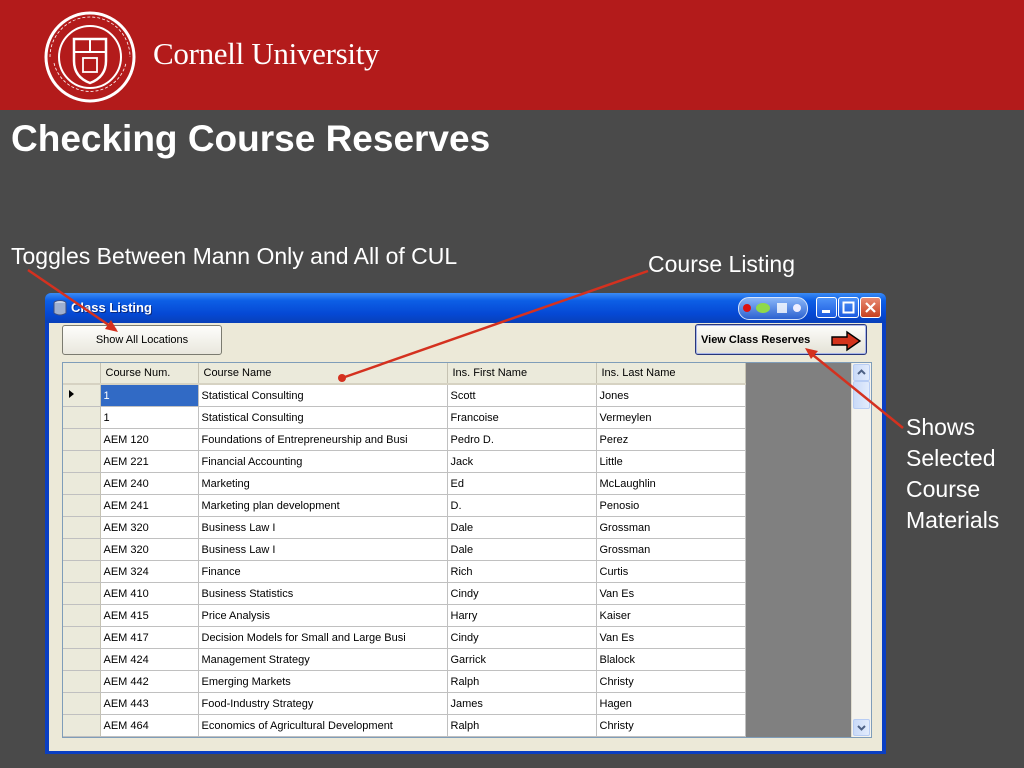 The image size is (1024, 768). I want to click on table-row: AEM 324 Finance Rich Curtis, so click(404, 571).